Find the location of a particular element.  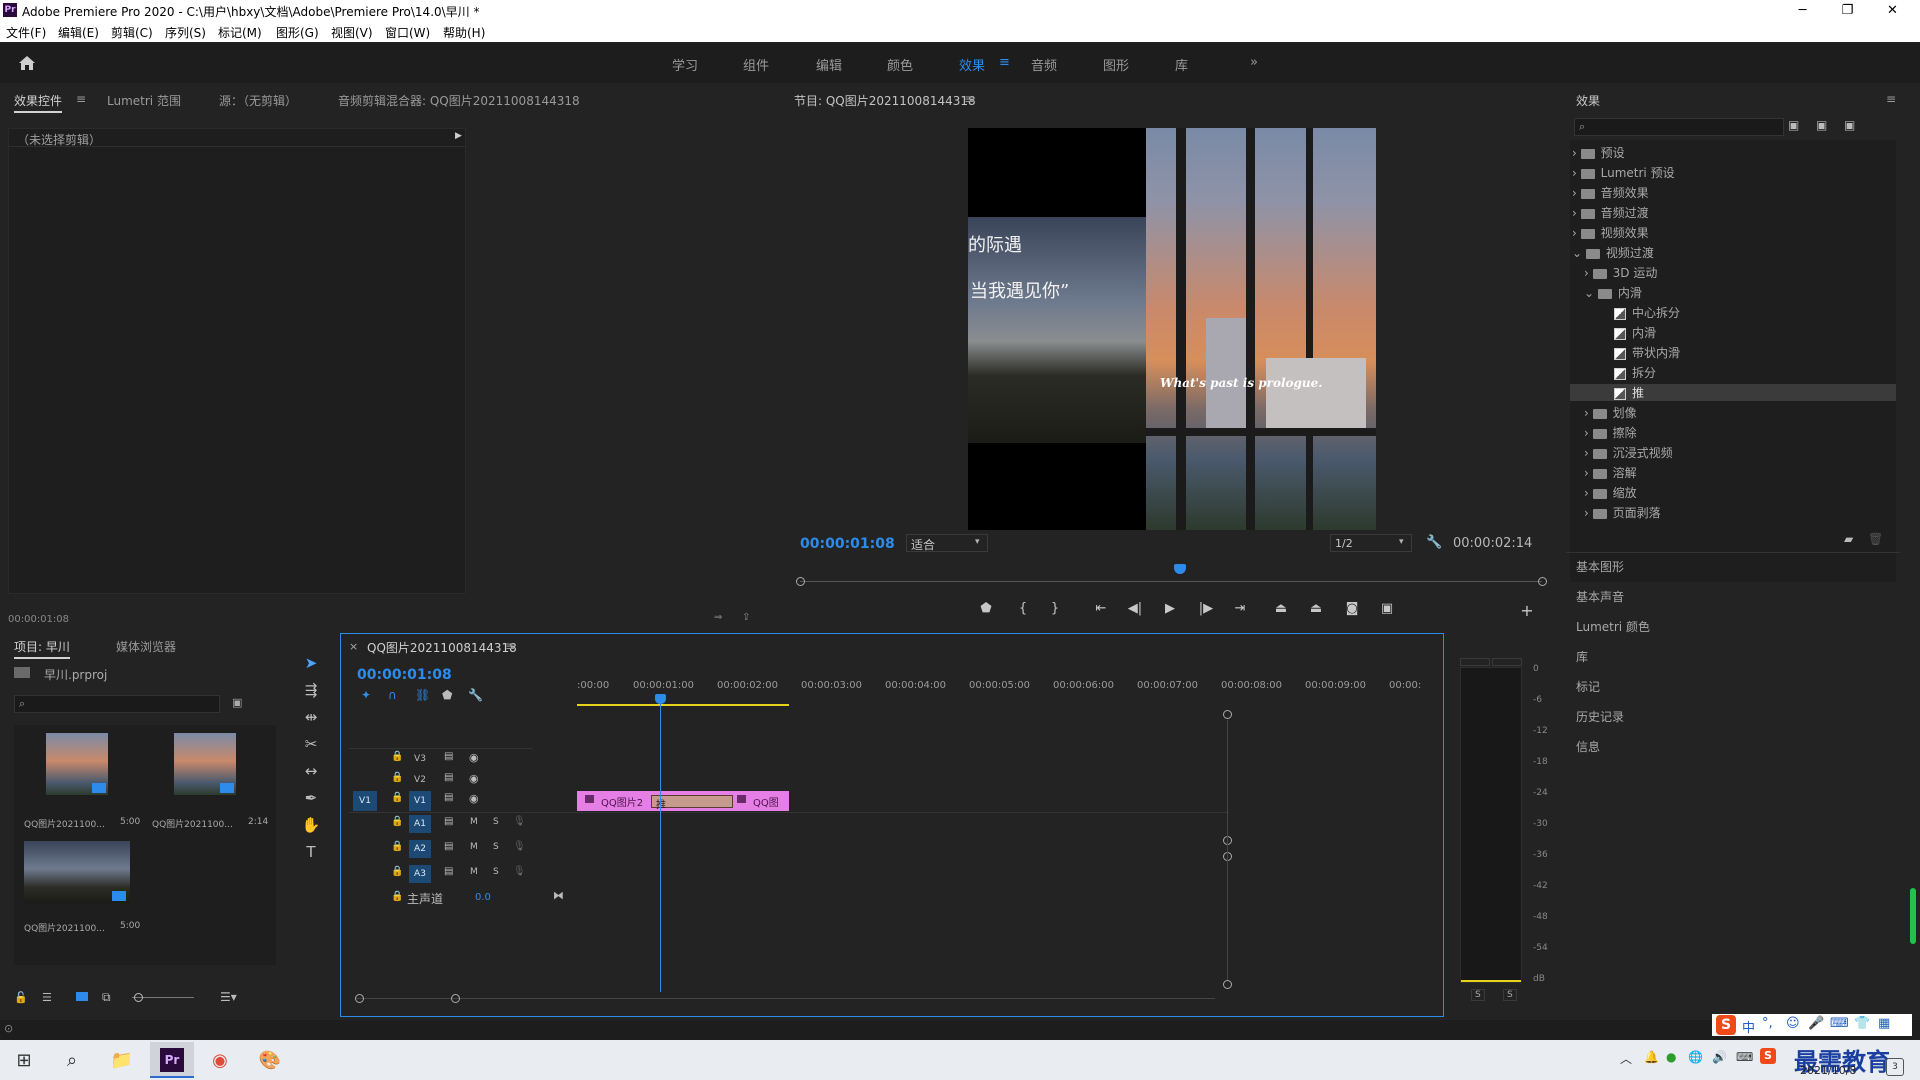

menu-marker: 标记(M) is located at coordinates (240, 32).